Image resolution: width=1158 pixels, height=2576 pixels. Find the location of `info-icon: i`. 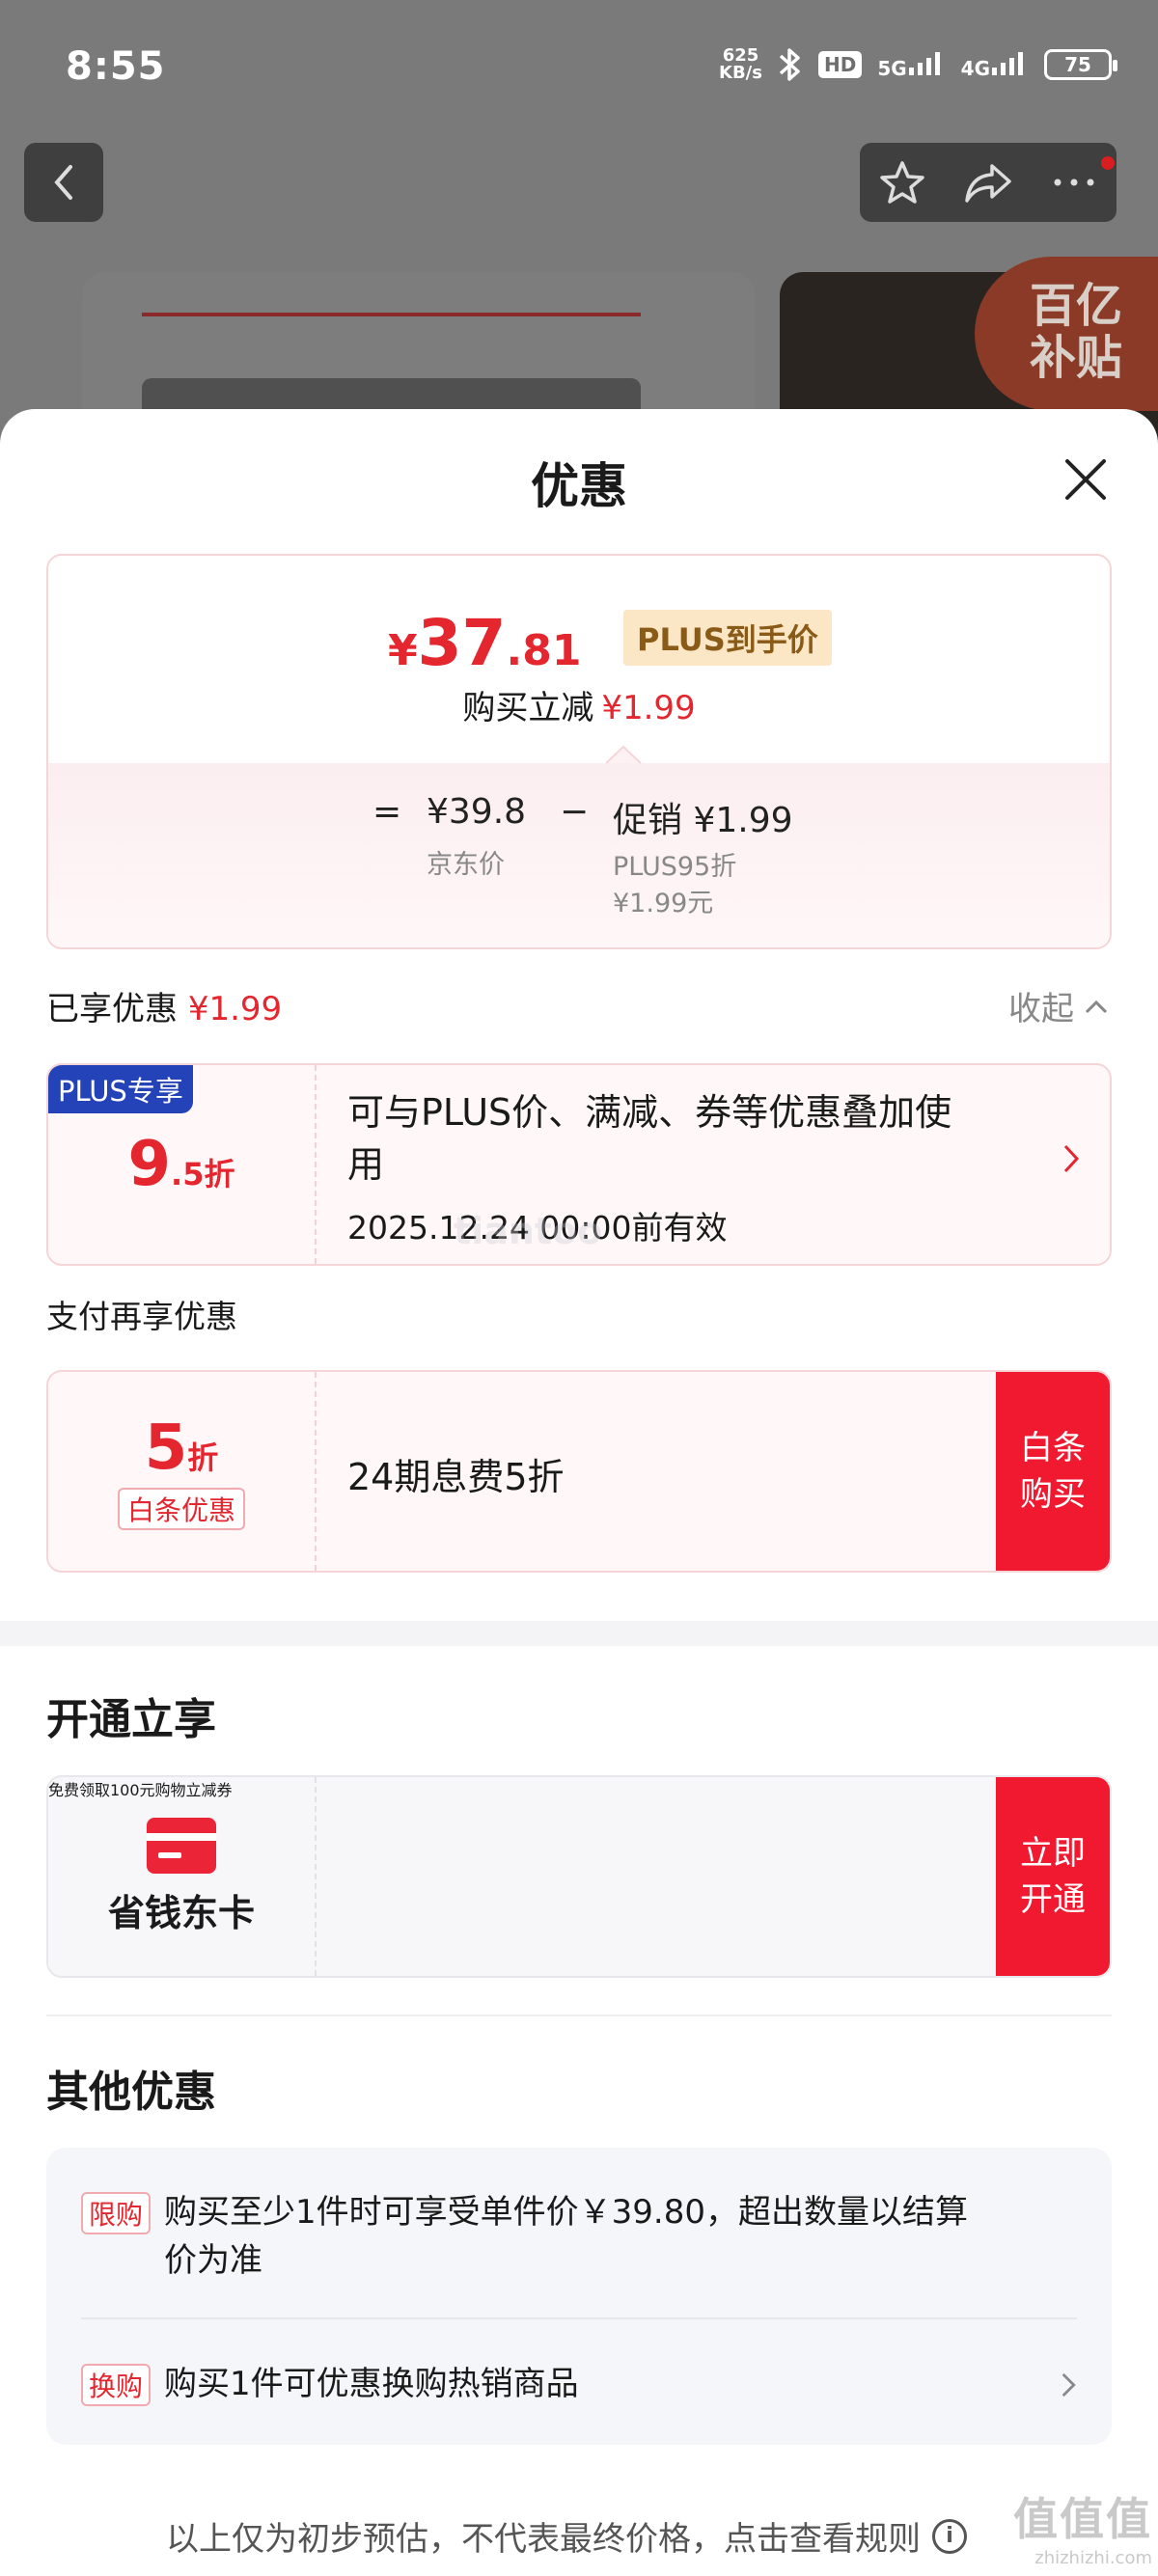

info-icon: i is located at coordinates (949, 2536).